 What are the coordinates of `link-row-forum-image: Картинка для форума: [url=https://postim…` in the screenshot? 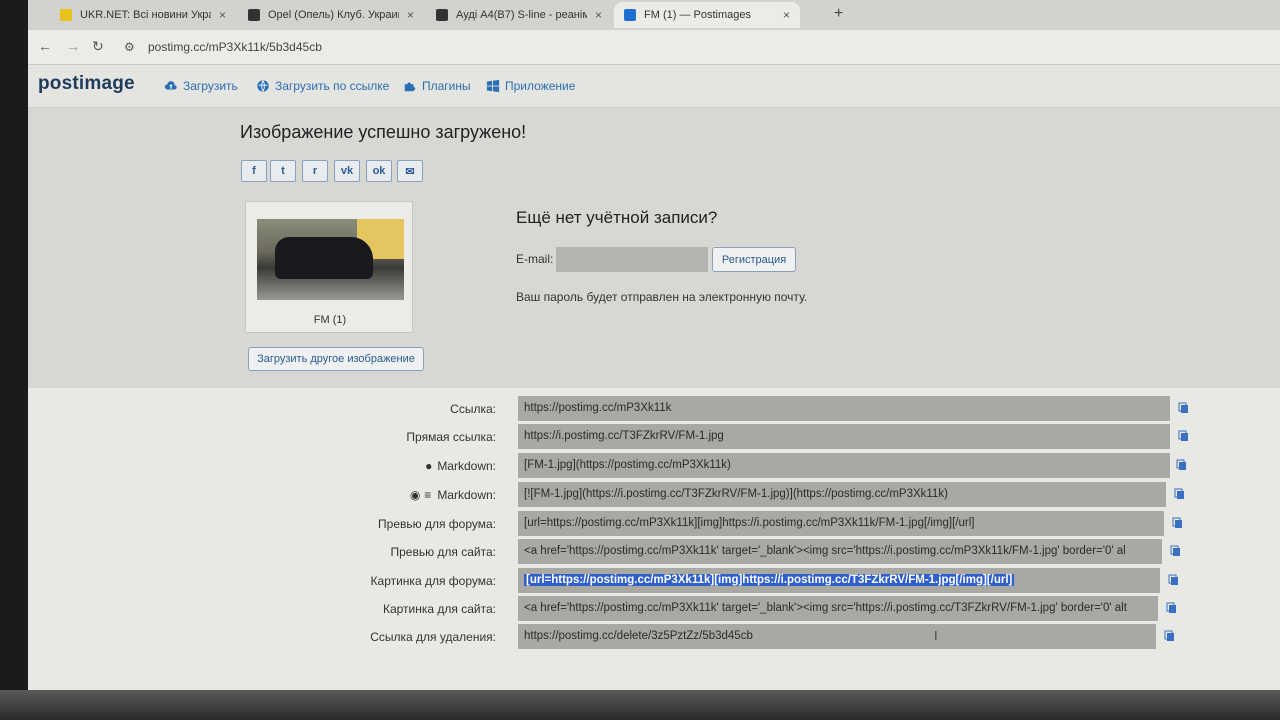 It's located at (654, 580).